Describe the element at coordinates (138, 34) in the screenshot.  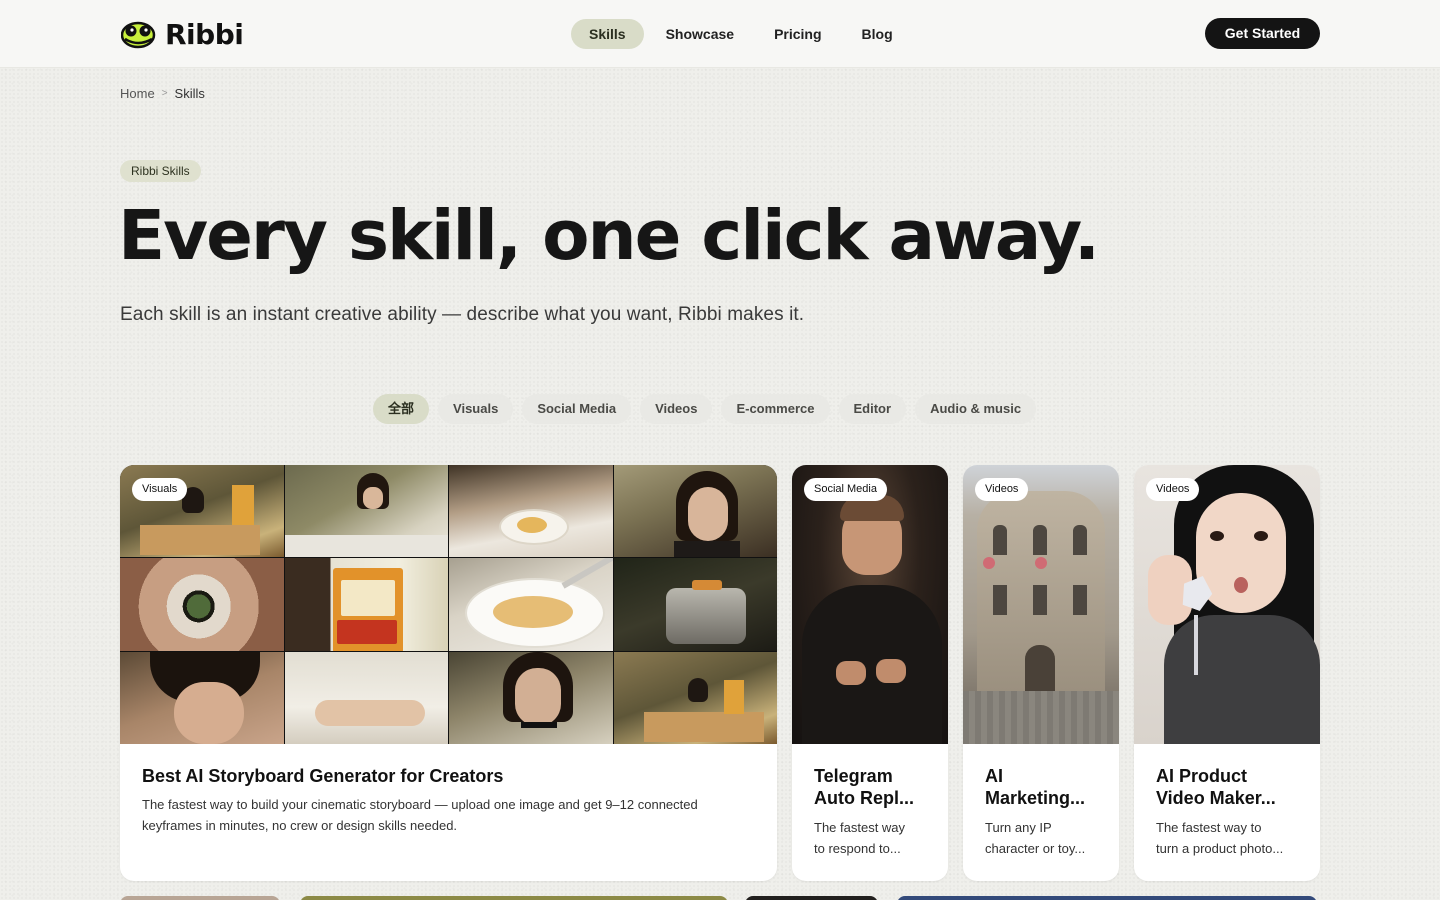
I see `frog-logo-icon` at that location.